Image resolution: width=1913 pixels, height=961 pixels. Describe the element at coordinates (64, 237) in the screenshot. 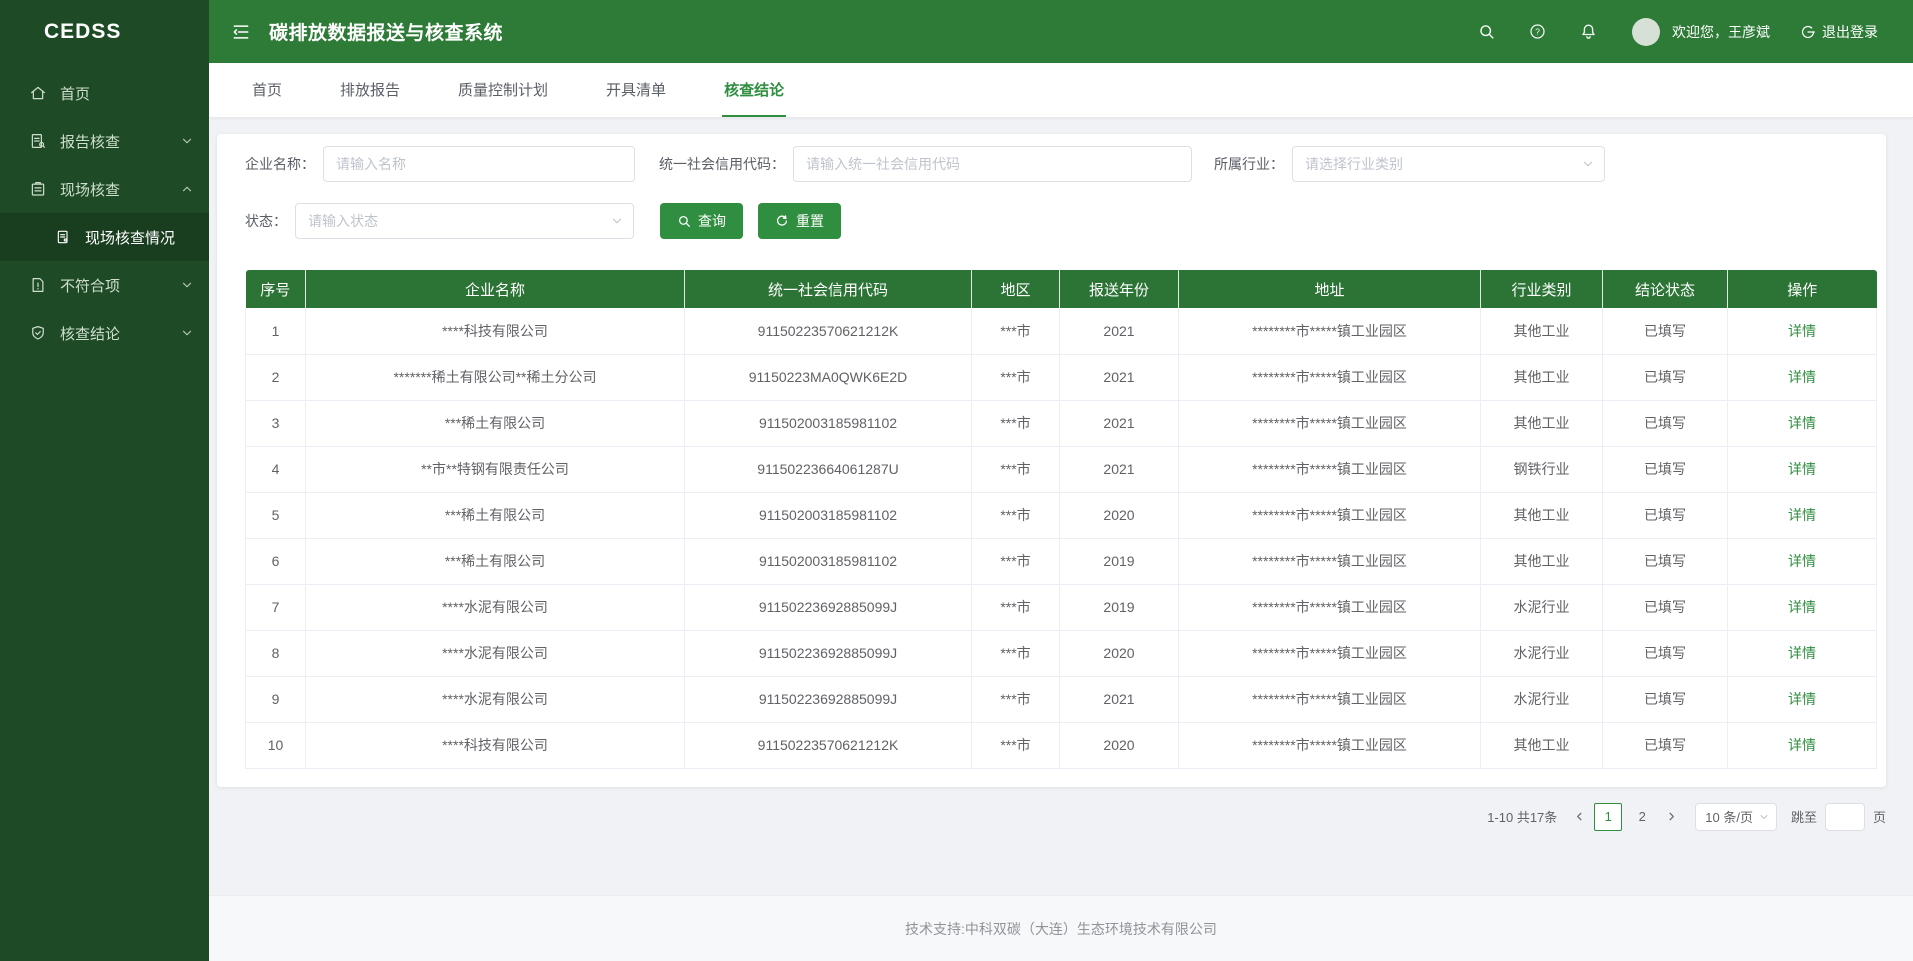

I see `doc-icon` at that location.